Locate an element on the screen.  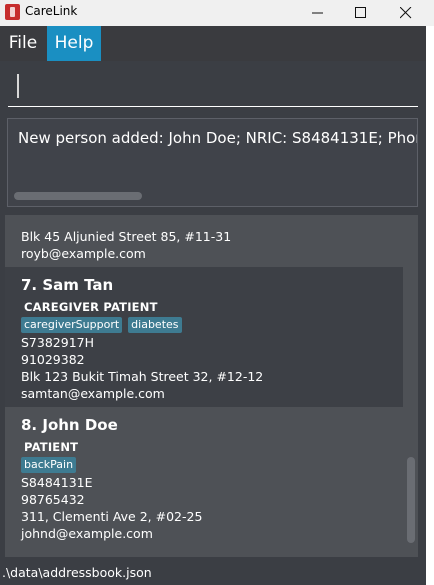
person-tags: caregiverSupport diabetes is located at coordinates (101, 325).